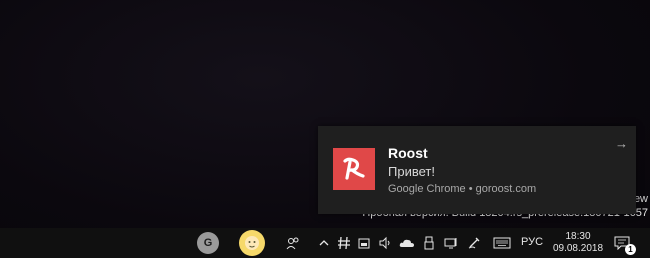 This screenshot has width=650, height=258. Describe the element at coordinates (364, 243) in the screenshot. I see `battery-icon` at that location.